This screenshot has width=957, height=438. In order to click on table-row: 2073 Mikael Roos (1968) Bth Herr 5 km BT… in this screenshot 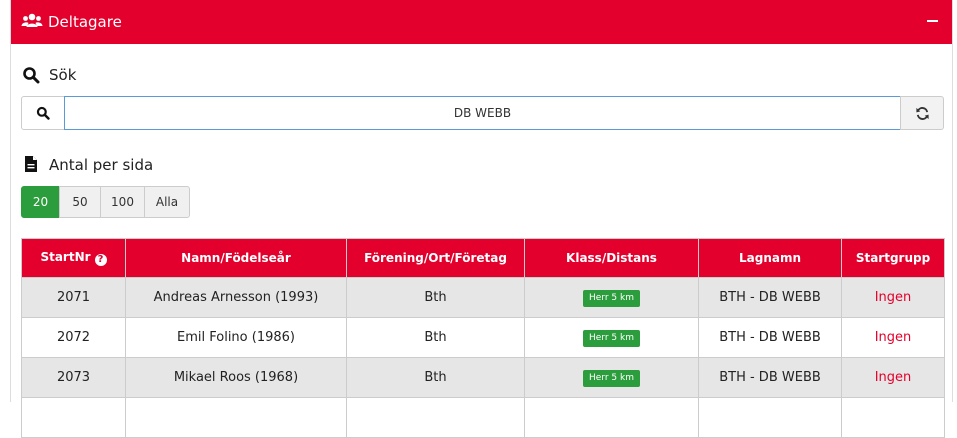, I will do `click(483, 377)`.